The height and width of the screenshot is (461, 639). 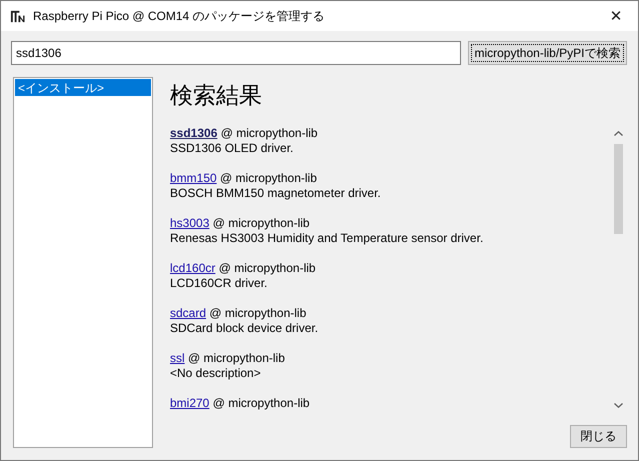 What do you see at coordinates (190, 403) in the screenshot?
I see `package-link: bmi270` at bounding box center [190, 403].